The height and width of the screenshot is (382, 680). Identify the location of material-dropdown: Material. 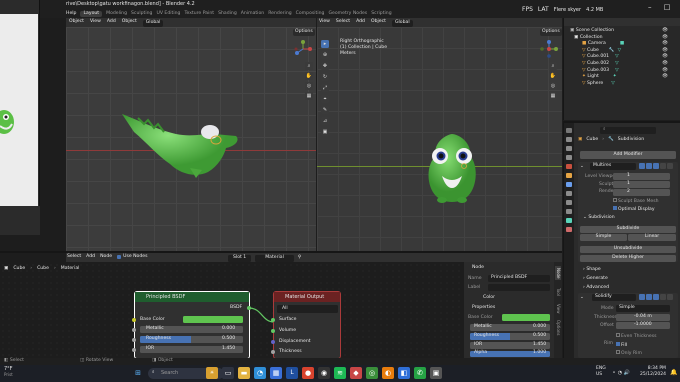
(274, 258).